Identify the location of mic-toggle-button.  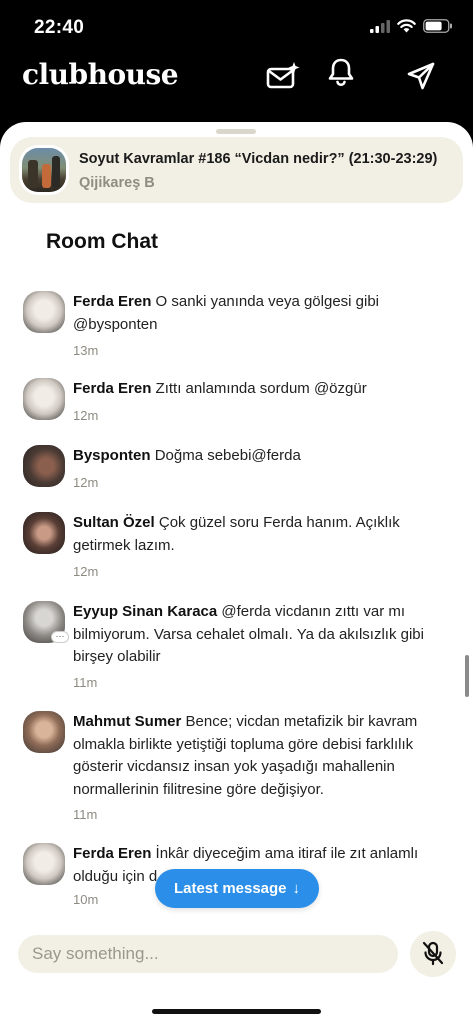
(433, 954).